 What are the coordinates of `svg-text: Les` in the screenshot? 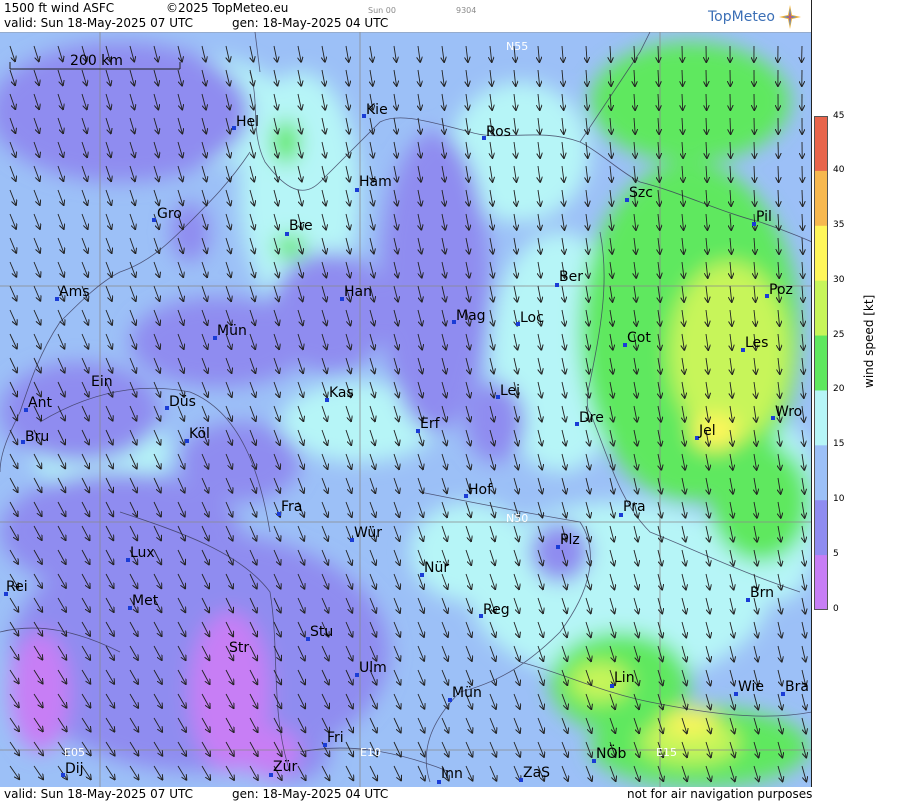 It's located at (756, 343).